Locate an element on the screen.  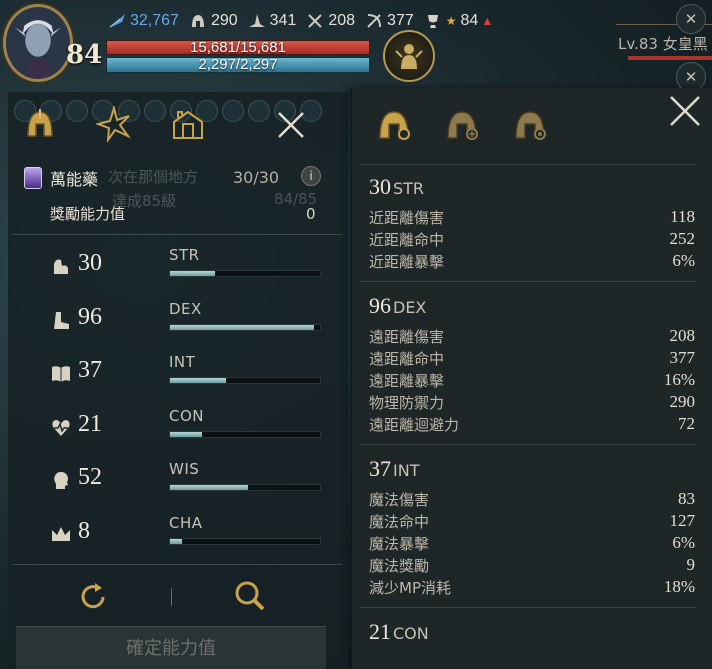
tab-helmet-add is located at coordinates (462, 124).